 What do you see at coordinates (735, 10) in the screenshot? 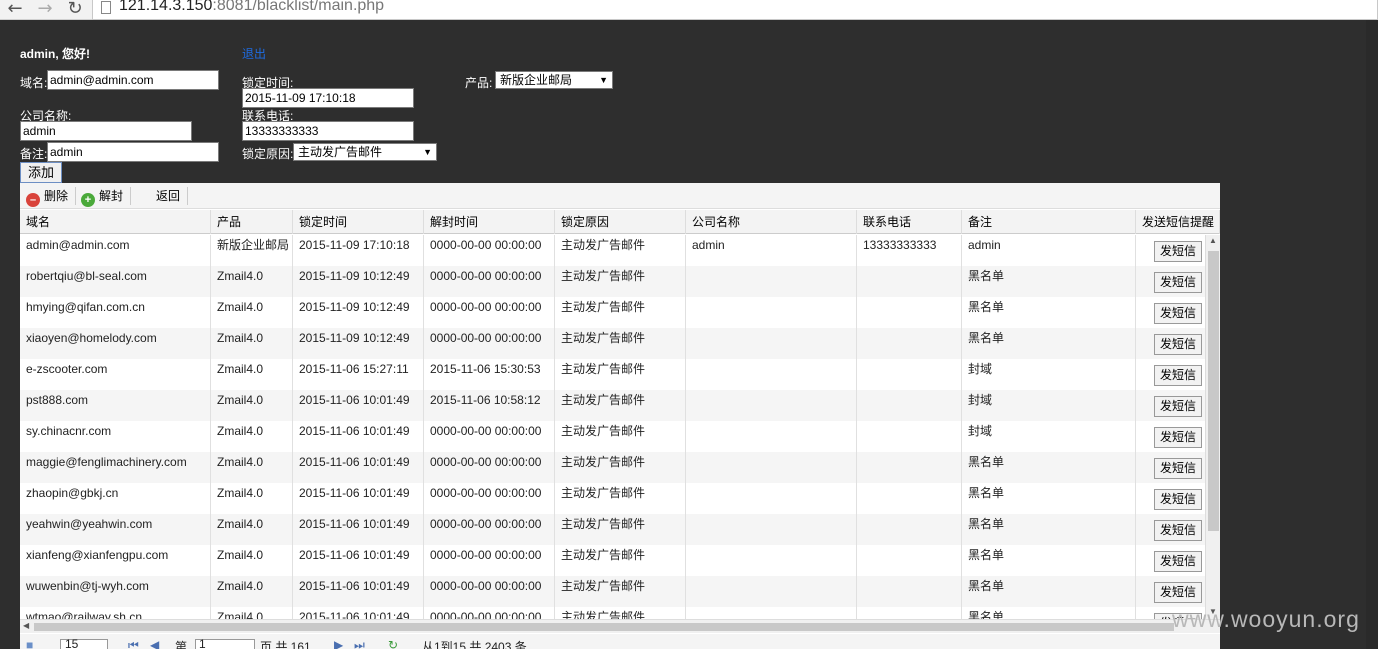
I see `address-bar: 121.14.3.150:8081/blacklist/main.php` at bounding box center [735, 10].